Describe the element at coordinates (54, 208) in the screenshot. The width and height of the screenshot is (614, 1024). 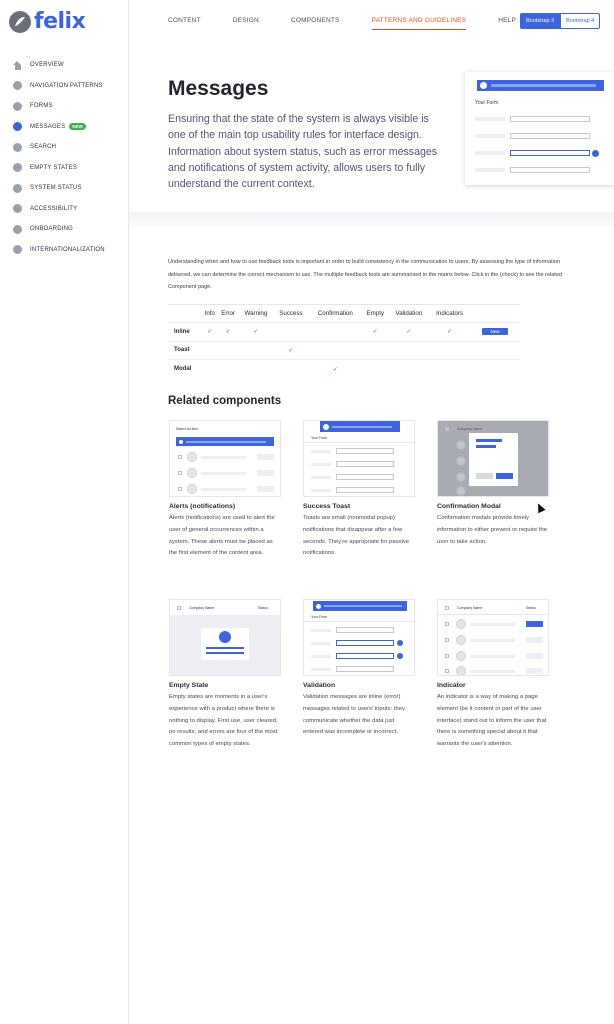
I see `sidebar-item-label: ACCESSIBILITY` at that location.